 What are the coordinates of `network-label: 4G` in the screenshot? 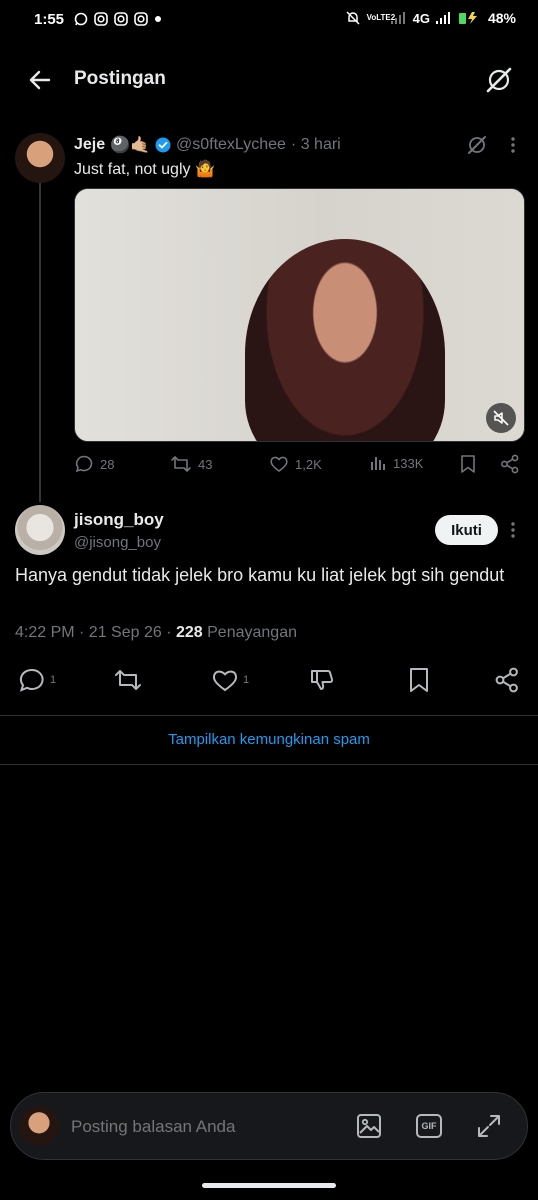 It's located at (421, 18).